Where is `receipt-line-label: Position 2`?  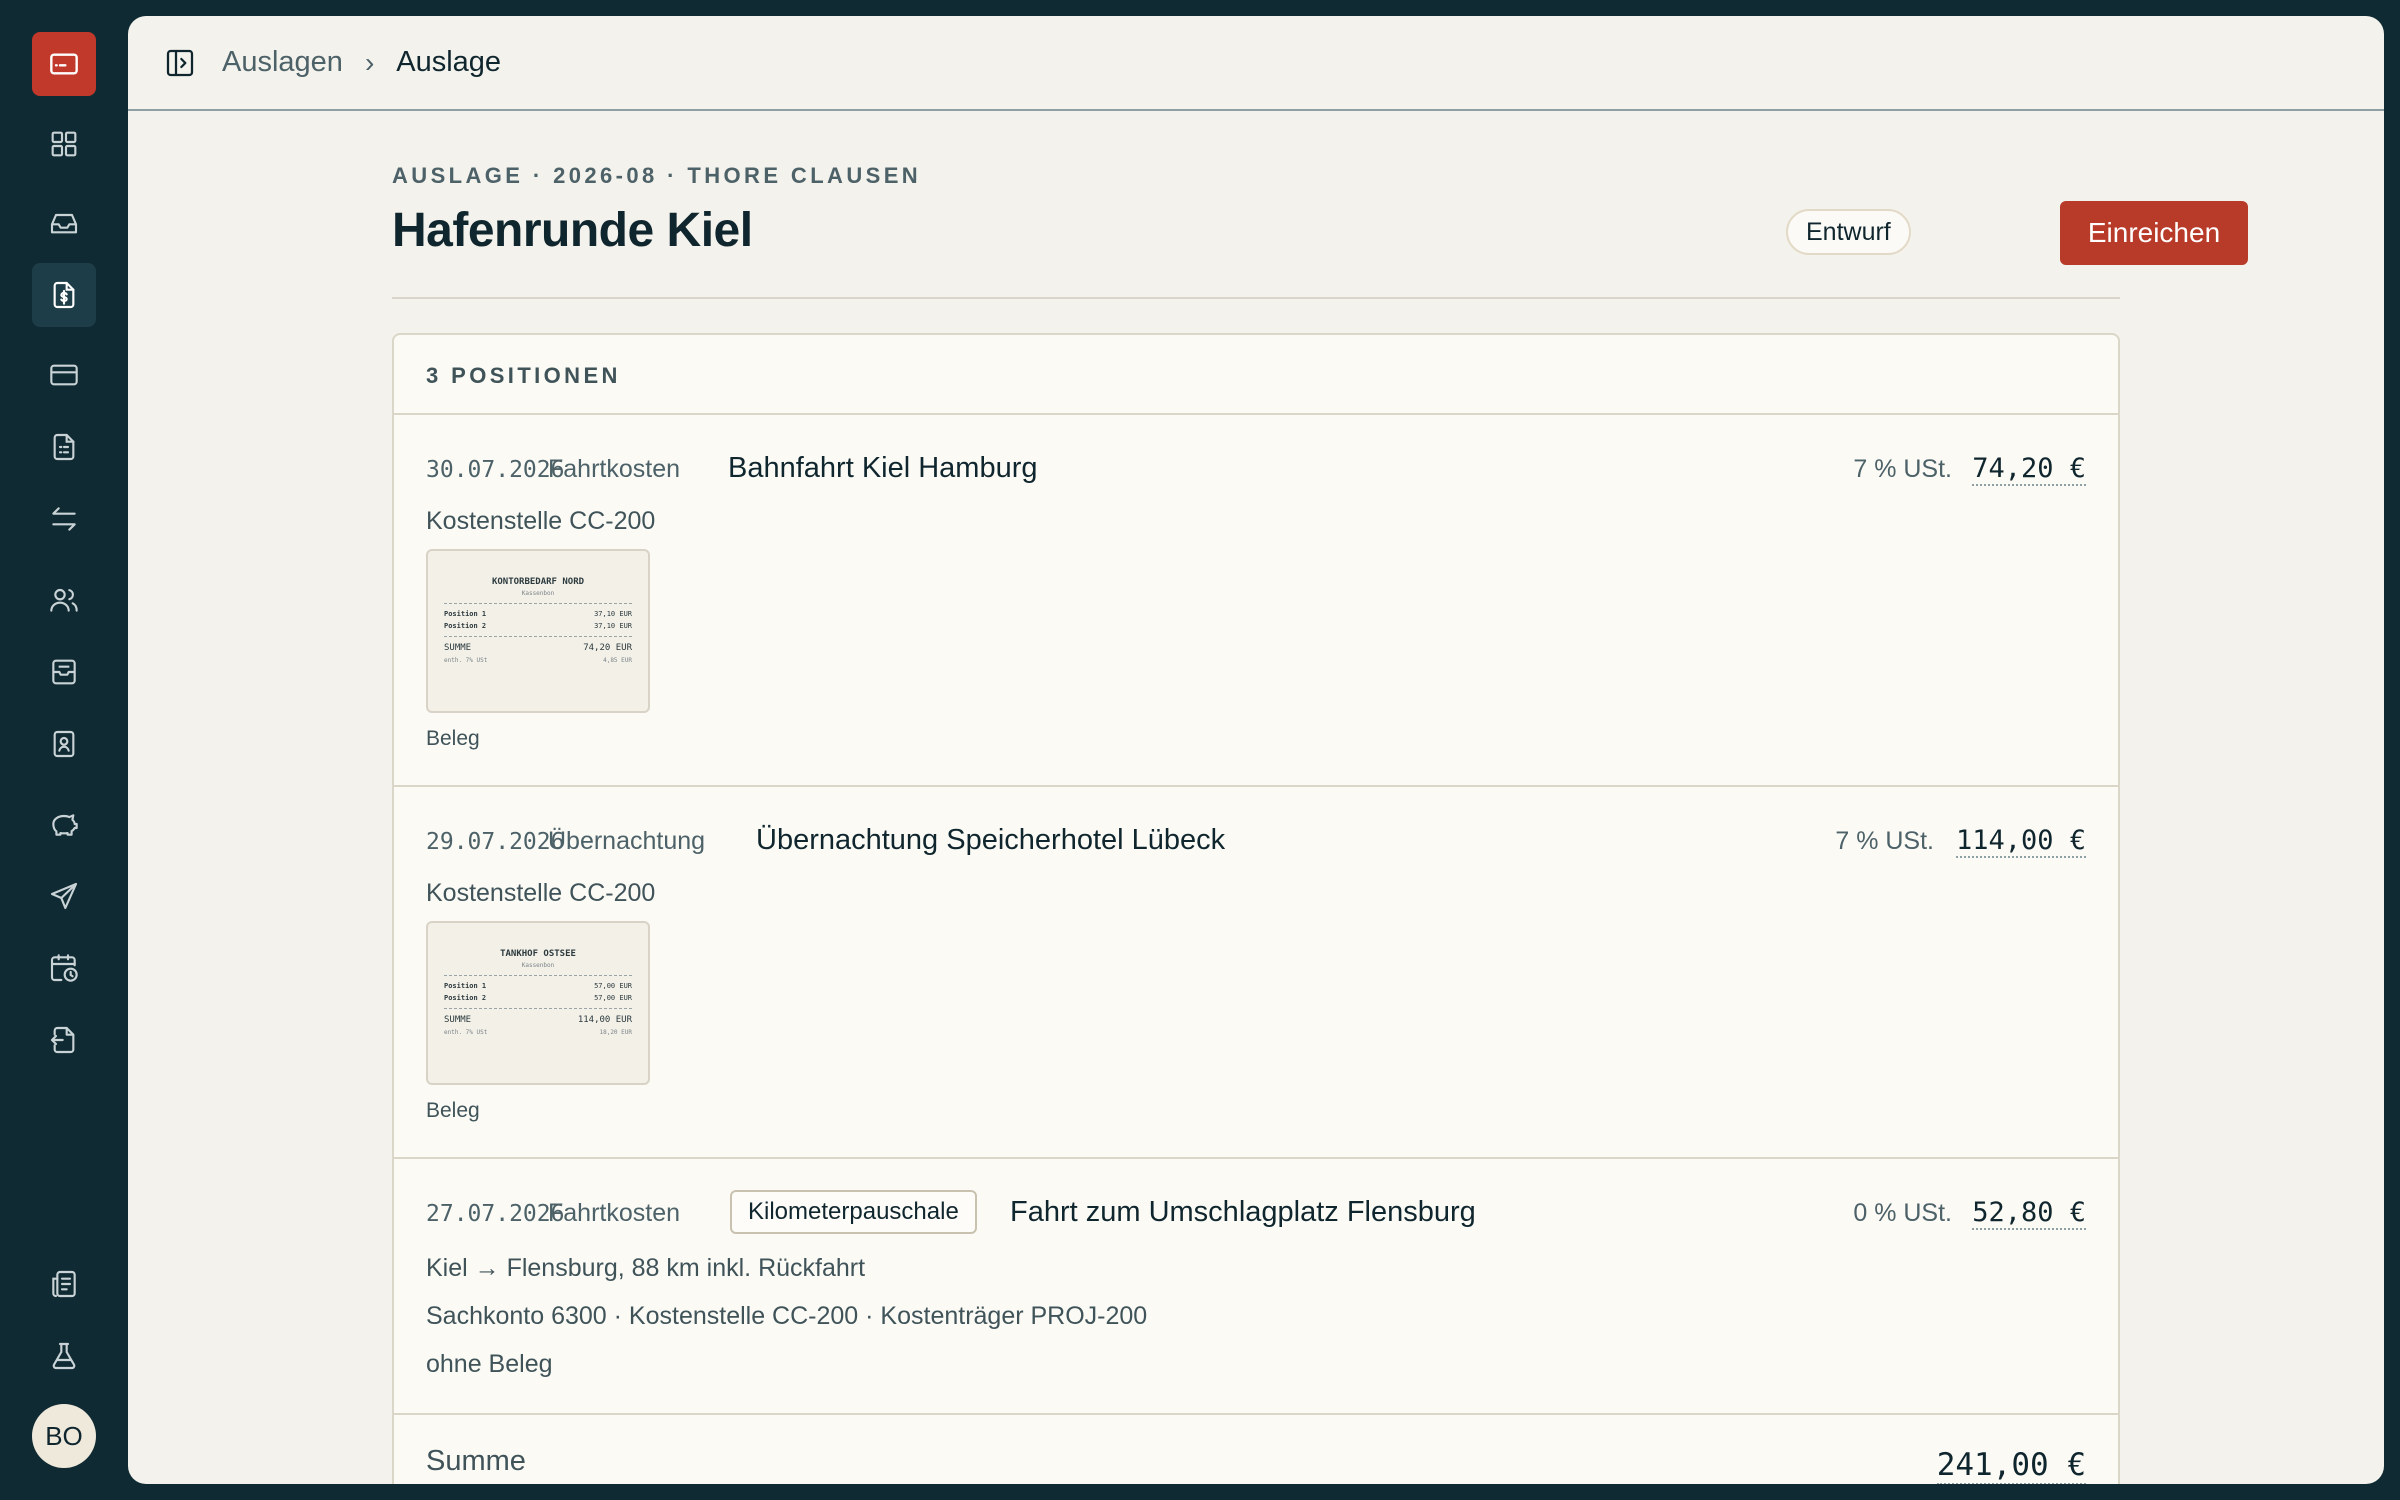 receipt-line-label: Position 2 is located at coordinates (465, 998).